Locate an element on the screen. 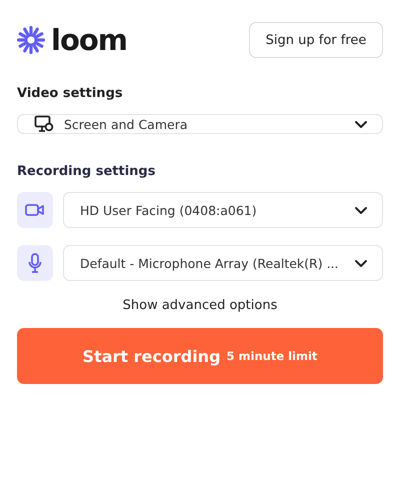 This screenshot has width=400, height=499. section-heading: Video settings is located at coordinates (70, 94).